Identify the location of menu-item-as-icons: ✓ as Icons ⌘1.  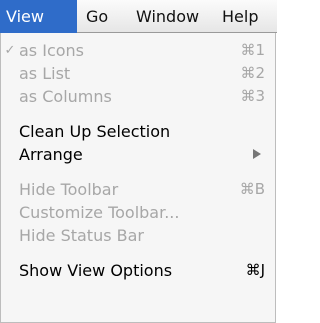
(139, 50).